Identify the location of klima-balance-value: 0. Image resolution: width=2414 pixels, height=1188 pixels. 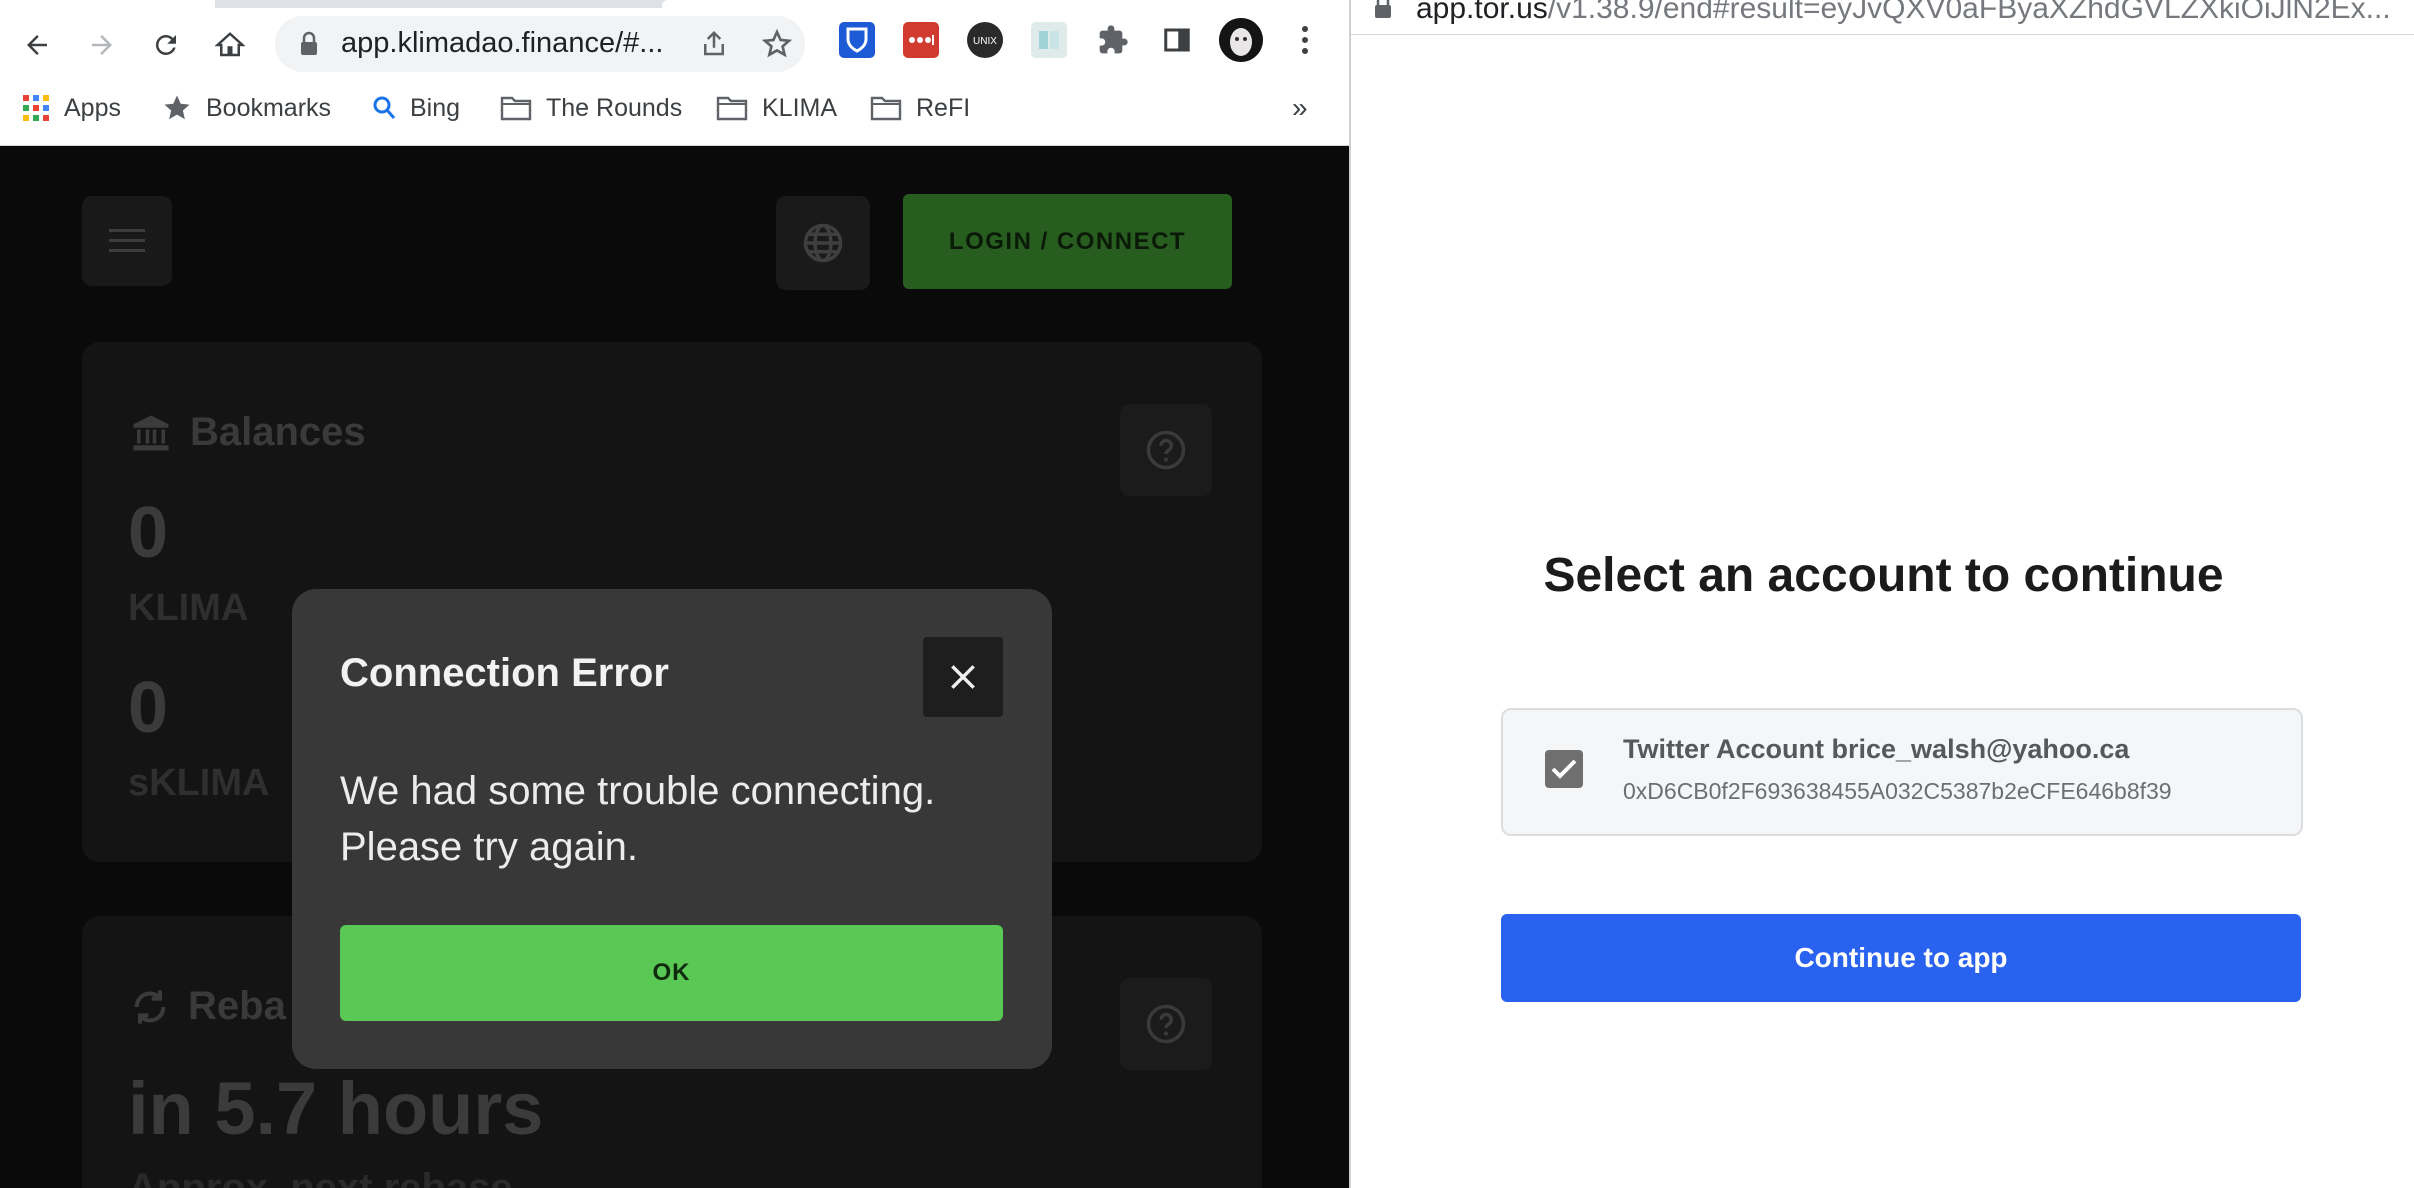
(148, 533).